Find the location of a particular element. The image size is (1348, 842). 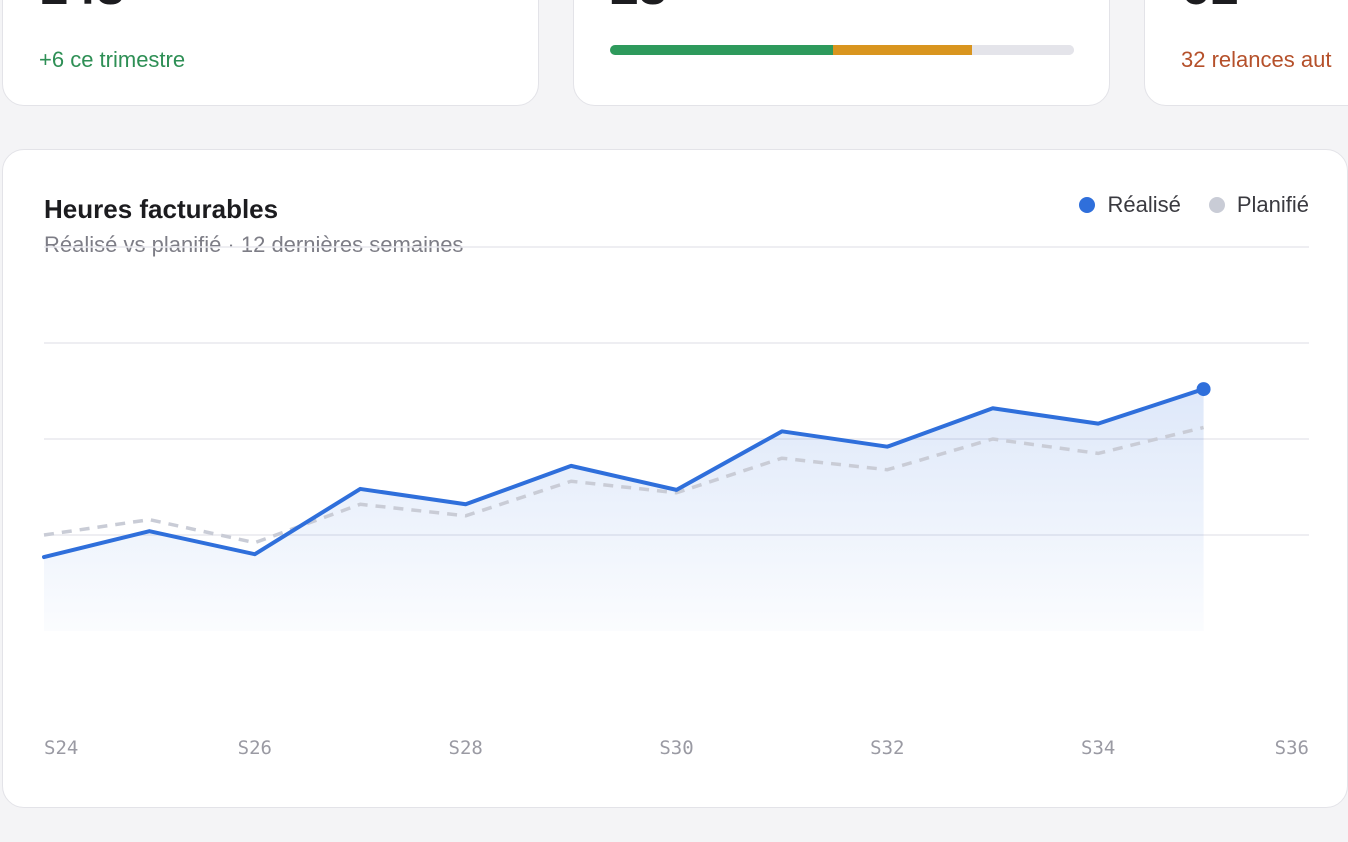

x-tick-label: S34 is located at coordinates (1098, 748).